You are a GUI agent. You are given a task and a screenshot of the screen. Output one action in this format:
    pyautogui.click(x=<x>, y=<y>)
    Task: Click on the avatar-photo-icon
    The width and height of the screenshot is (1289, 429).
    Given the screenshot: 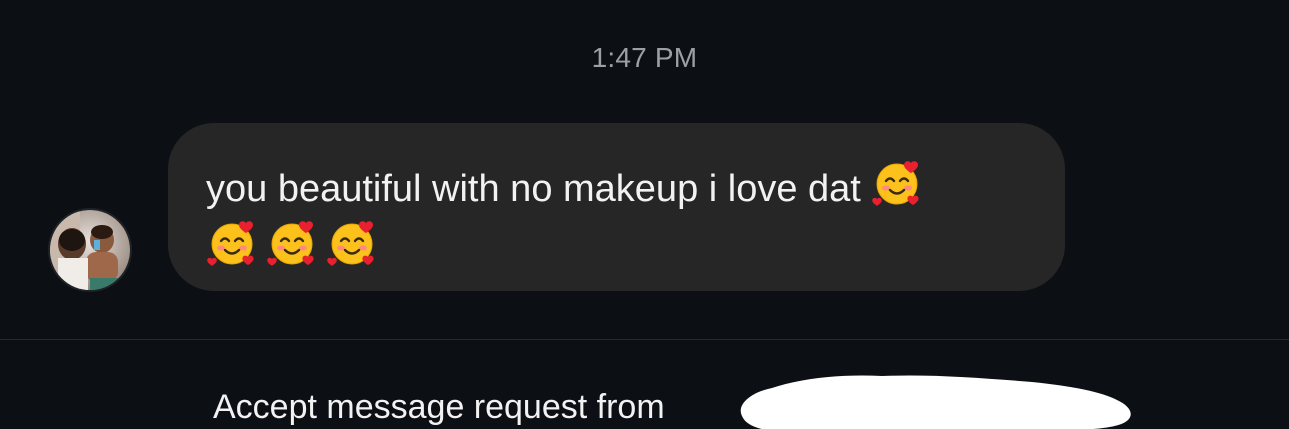 What is the action you would take?
    pyautogui.click(x=90, y=250)
    